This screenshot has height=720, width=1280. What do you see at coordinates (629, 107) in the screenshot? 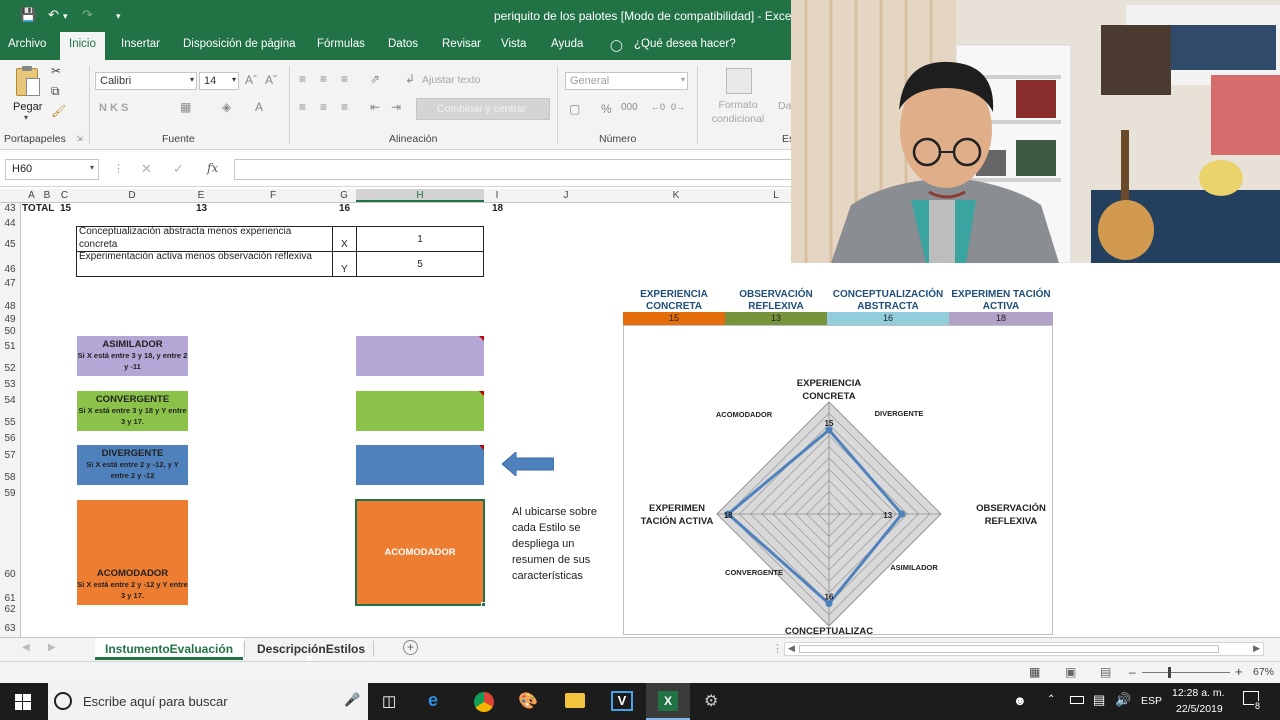
I see `comma-style-icon: 000` at bounding box center [629, 107].